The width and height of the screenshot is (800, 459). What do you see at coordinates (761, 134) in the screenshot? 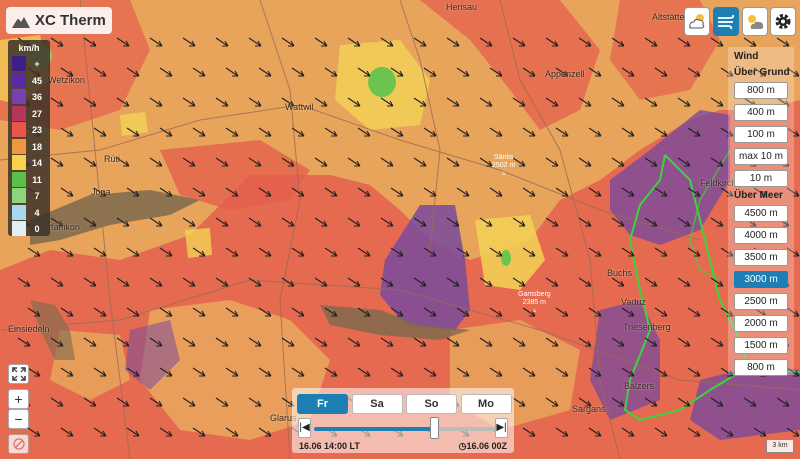
I see `level-button: 100 m` at bounding box center [761, 134].